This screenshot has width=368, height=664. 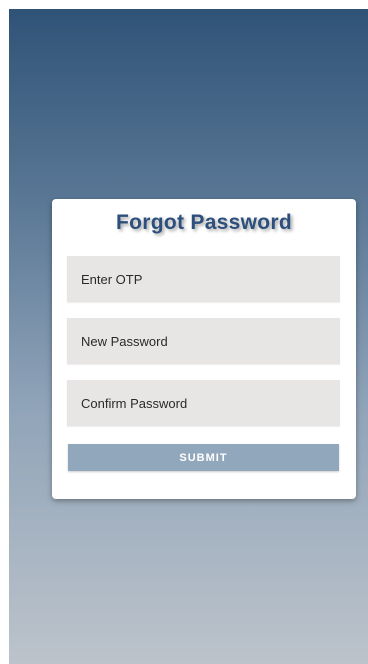 I want to click on page-title: Forgot Password, so click(x=204, y=222).